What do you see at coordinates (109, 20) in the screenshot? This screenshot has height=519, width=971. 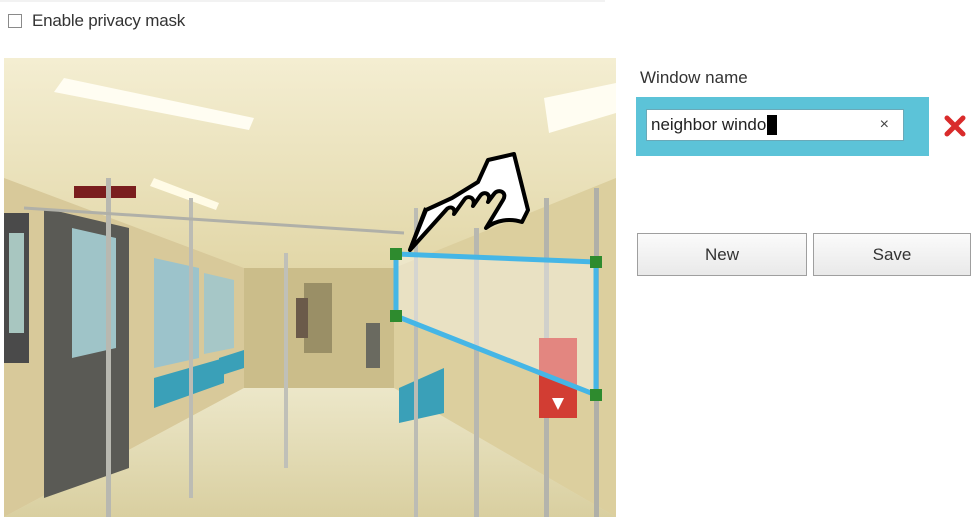 I see `privacy-mask-label: Enable privacy mask` at bounding box center [109, 20].